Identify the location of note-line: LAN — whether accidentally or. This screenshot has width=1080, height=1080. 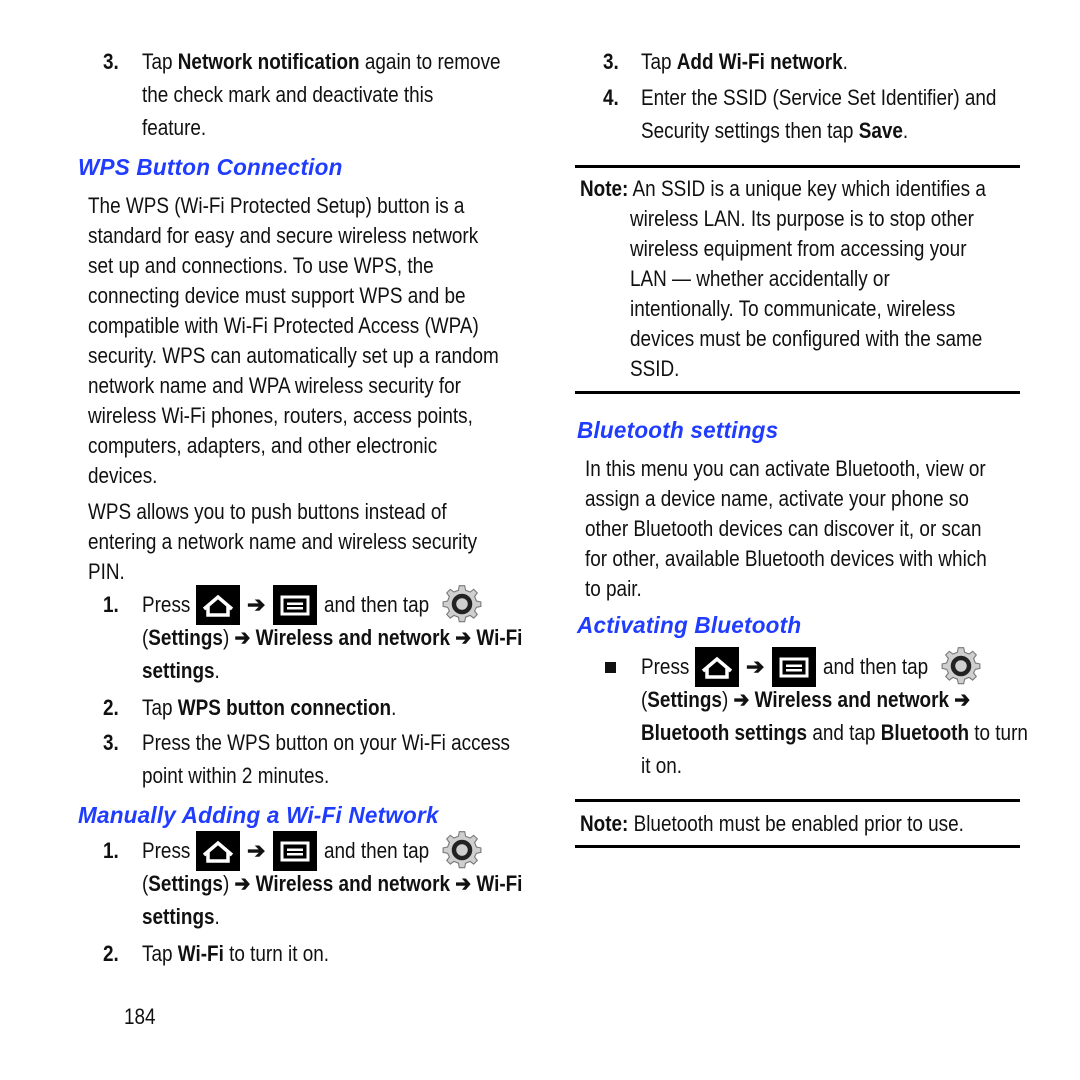
(760, 278).